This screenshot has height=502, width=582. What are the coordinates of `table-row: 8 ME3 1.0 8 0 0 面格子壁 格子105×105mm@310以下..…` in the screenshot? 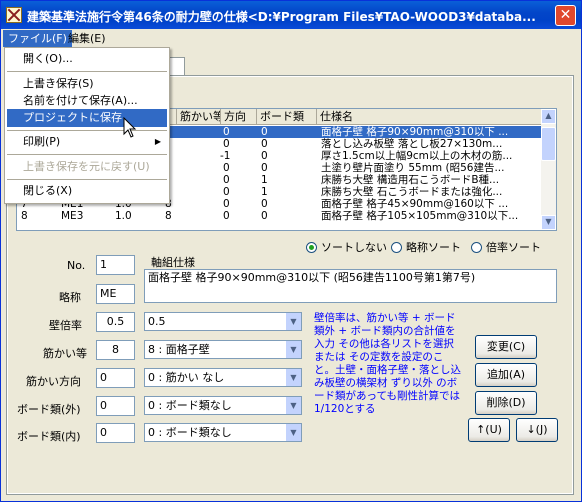 It's located at (279, 216).